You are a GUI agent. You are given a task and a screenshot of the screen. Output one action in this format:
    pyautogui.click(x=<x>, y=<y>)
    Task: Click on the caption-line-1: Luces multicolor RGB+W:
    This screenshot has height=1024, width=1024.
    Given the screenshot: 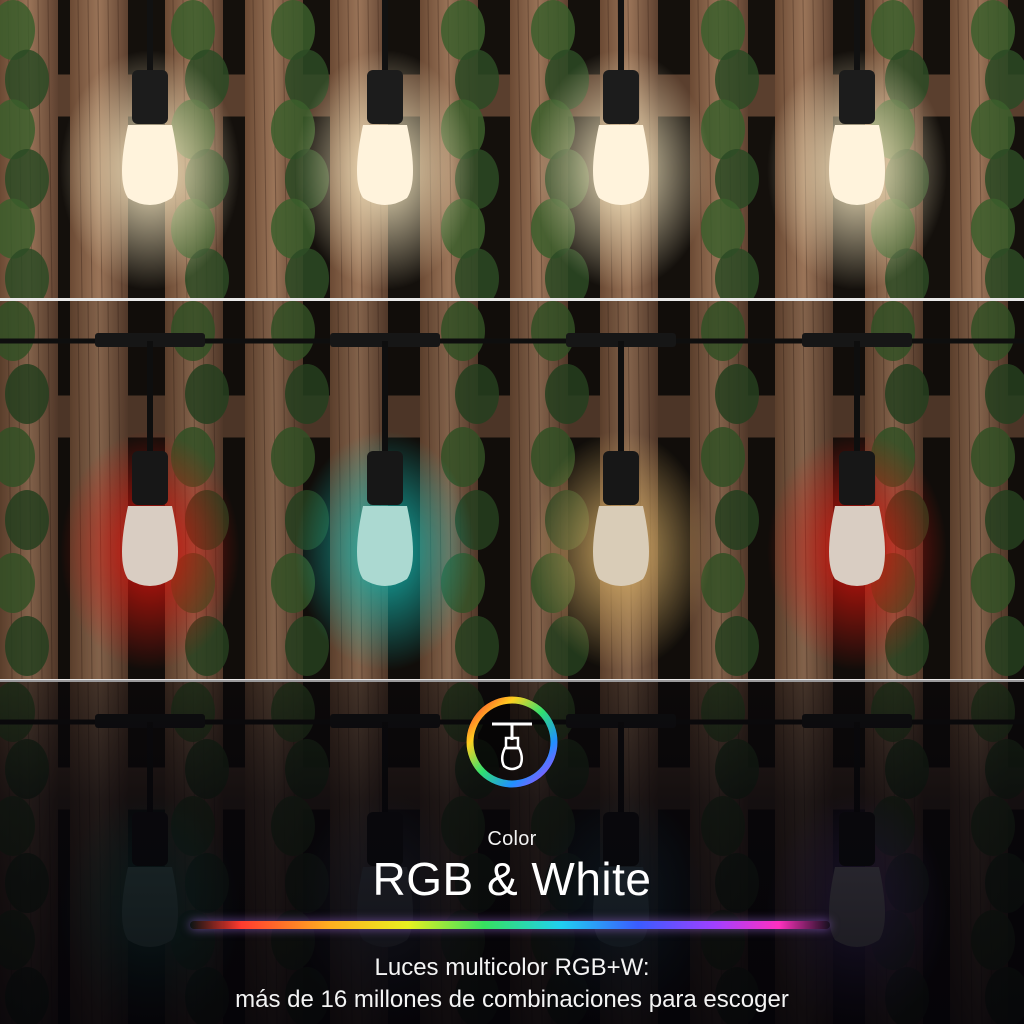 What is the action you would take?
    pyautogui.click(x=512, y=967)
    